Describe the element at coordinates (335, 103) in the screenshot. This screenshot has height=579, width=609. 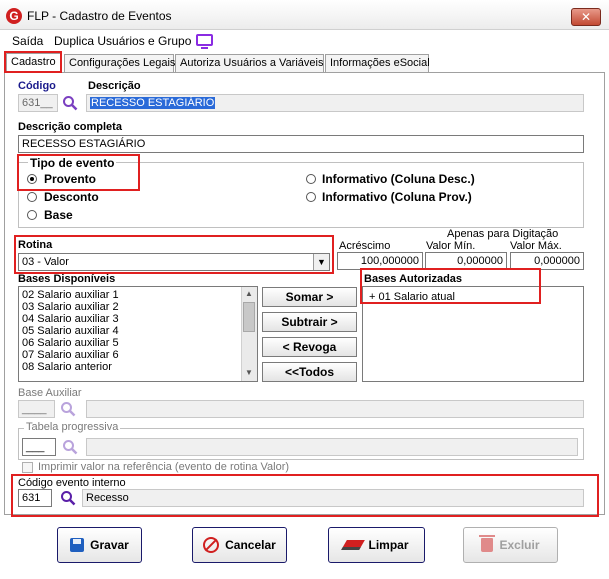
I see `descricao-field: RECESSO ESTAGIÁRIO` at that location.